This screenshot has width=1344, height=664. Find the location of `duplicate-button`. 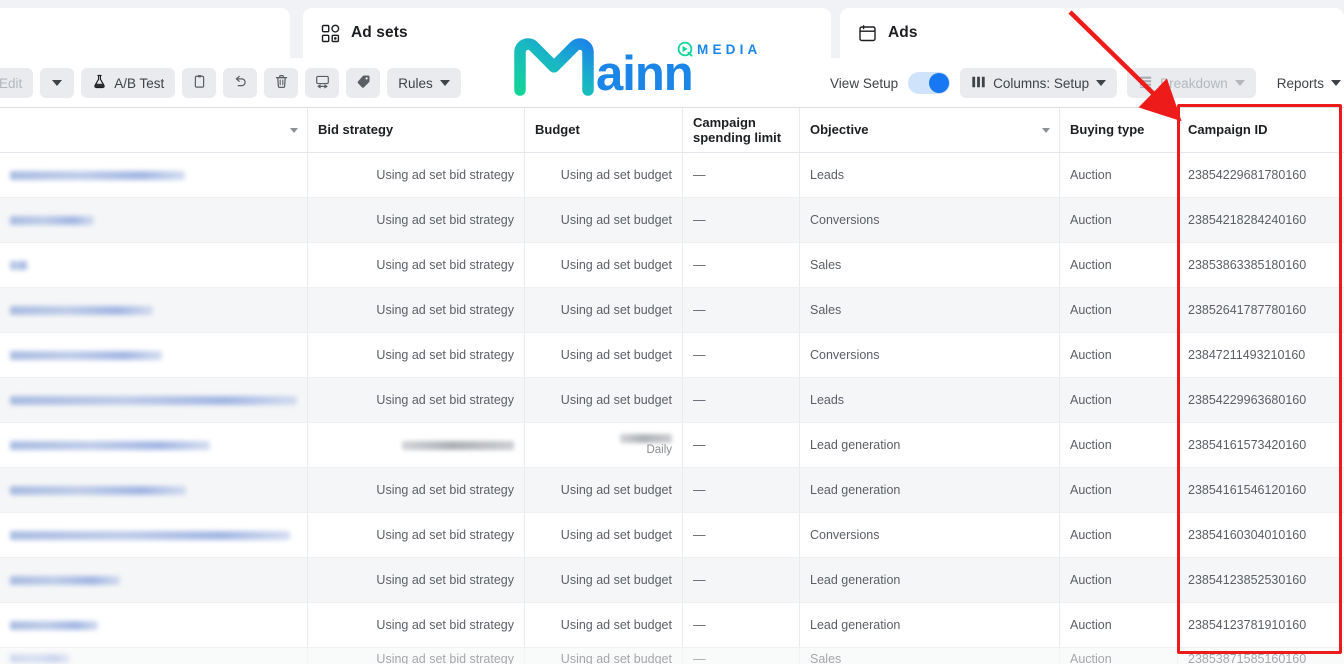

duplicate-button is located at coordinates (199, 83).